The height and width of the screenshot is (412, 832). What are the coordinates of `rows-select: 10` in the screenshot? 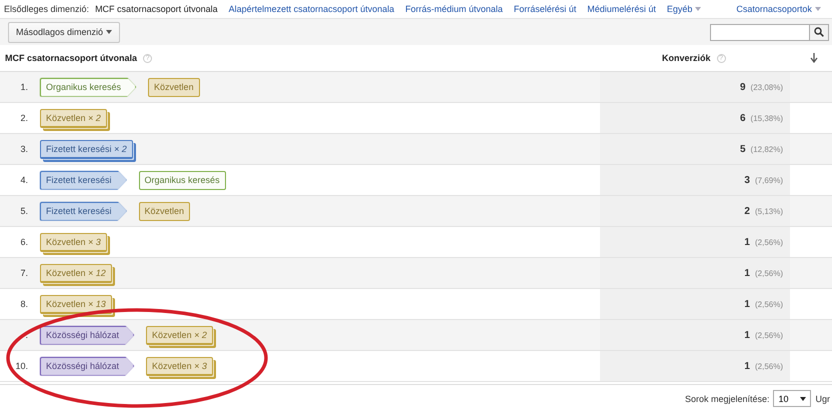 It's located at (792, 398).